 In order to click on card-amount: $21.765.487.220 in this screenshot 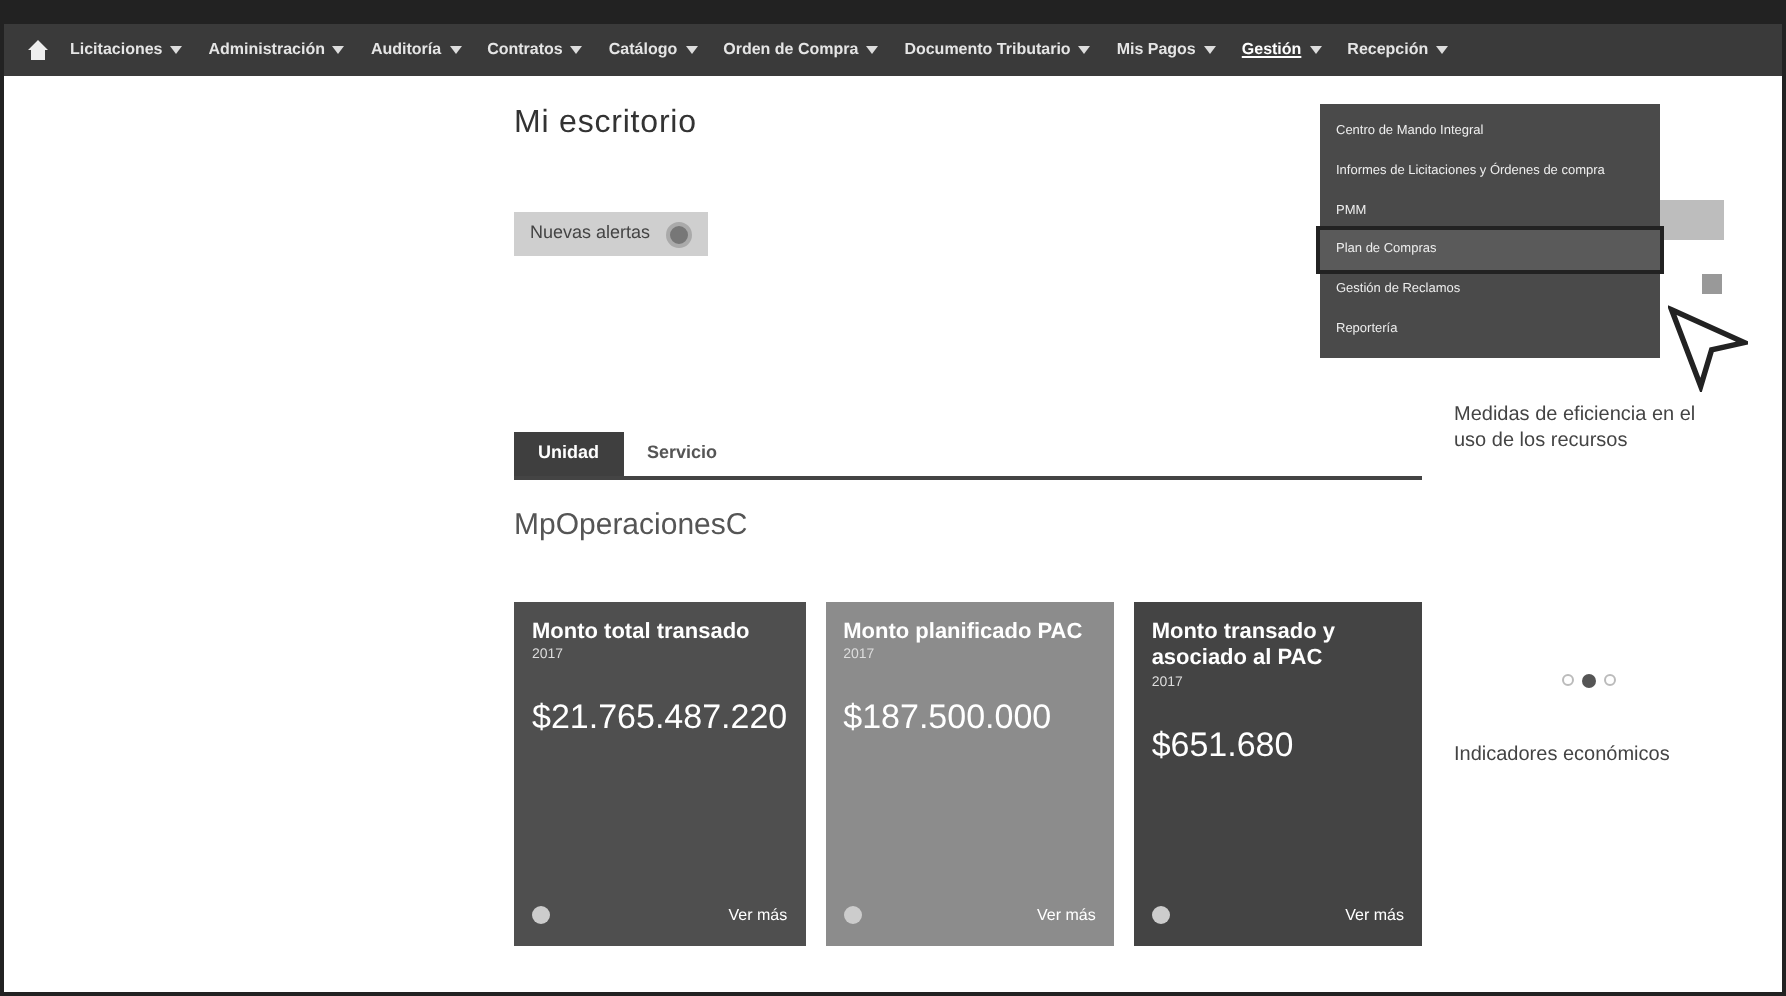, I will do `click(660, 717)`.